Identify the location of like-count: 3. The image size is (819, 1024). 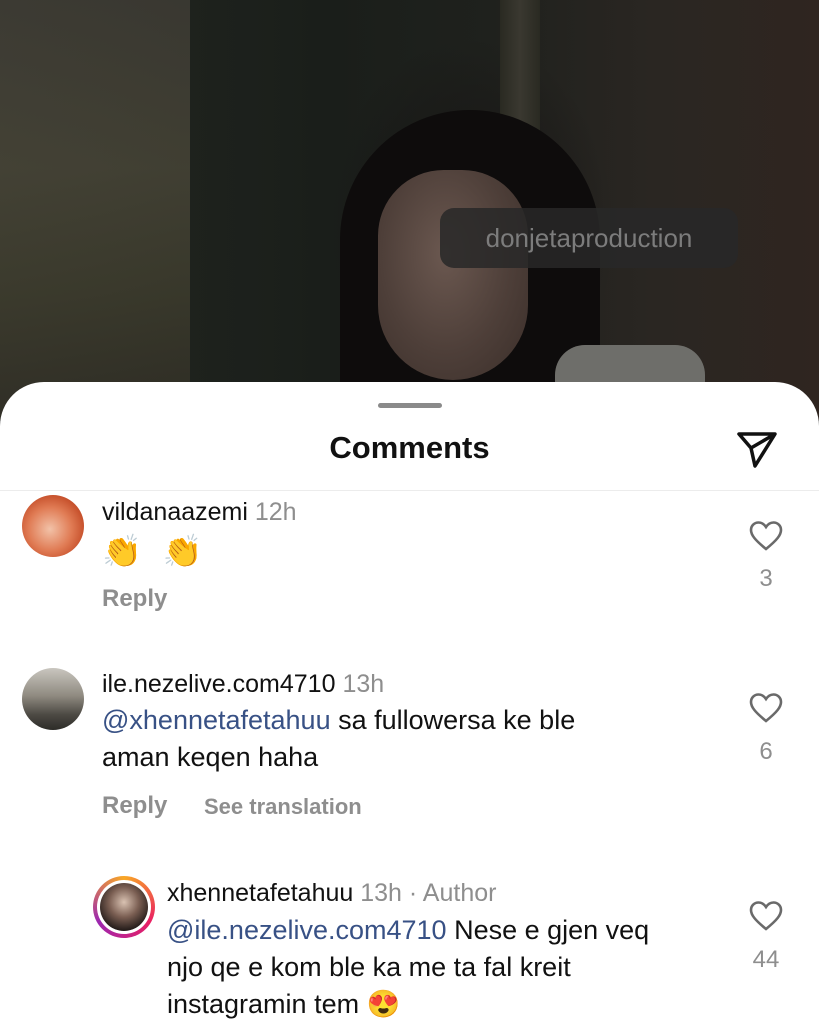
(766, 578).